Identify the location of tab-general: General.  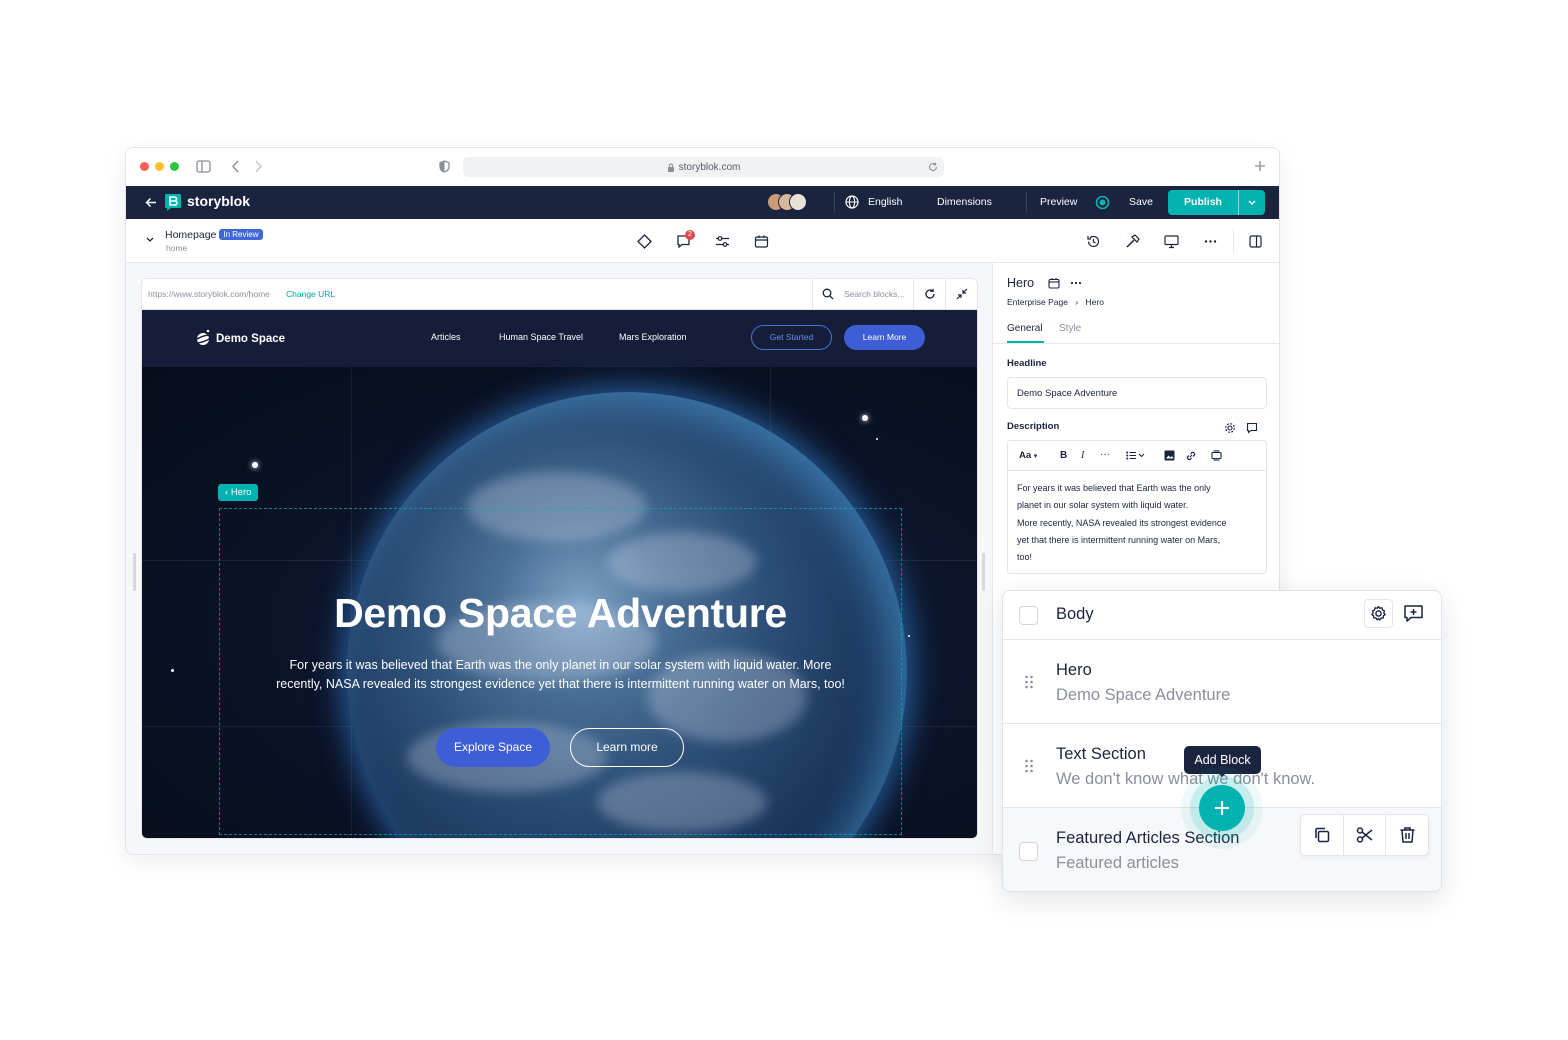
(1025, 328).